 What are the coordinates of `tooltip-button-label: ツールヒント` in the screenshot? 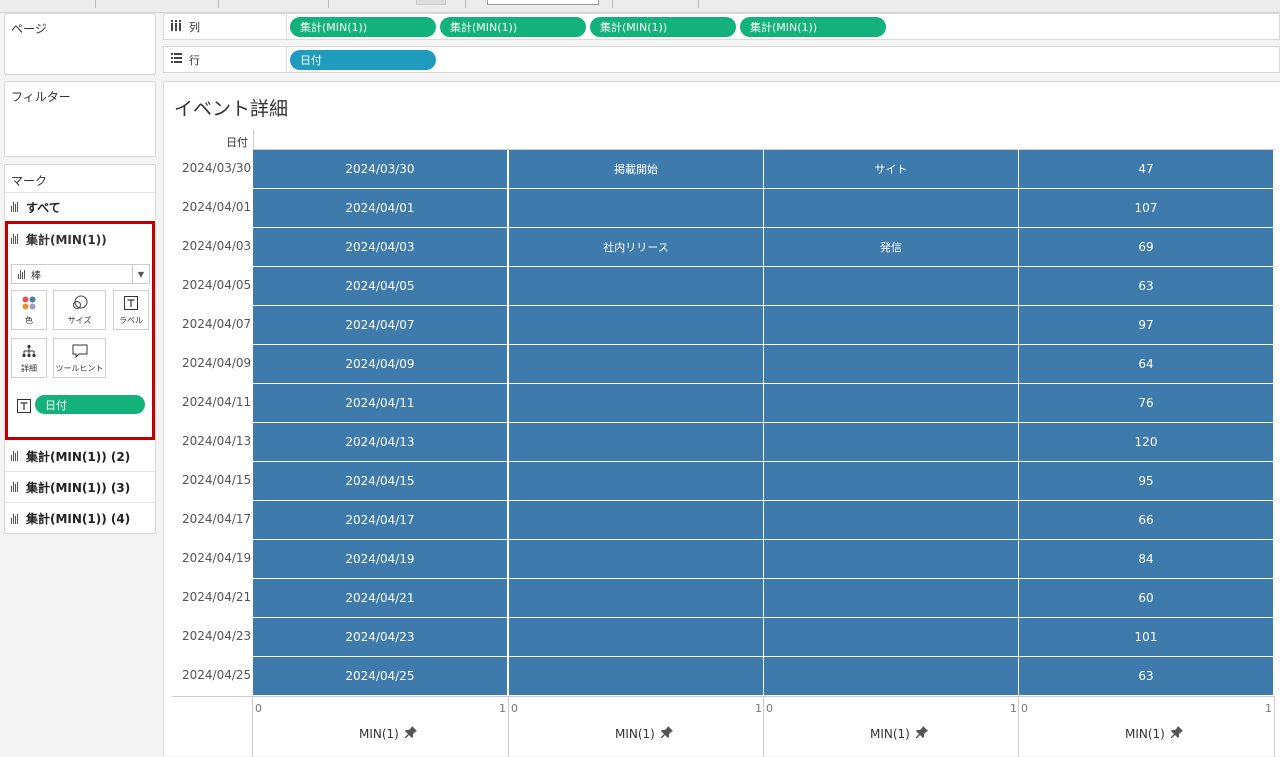 It's located at (79, 368).